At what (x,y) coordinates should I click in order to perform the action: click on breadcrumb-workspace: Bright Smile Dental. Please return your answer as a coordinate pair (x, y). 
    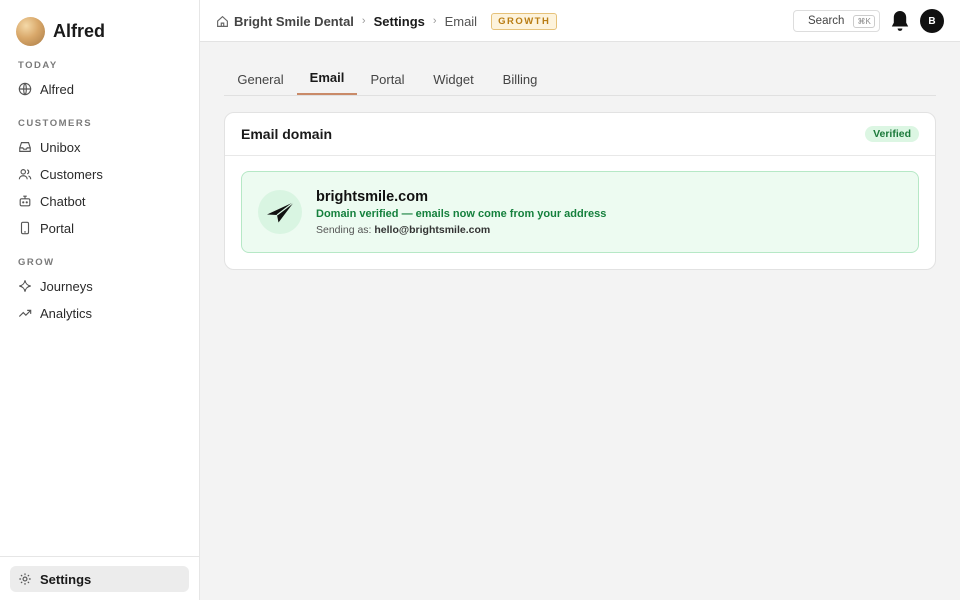
    Looking at the image, I should click on (294, 21).